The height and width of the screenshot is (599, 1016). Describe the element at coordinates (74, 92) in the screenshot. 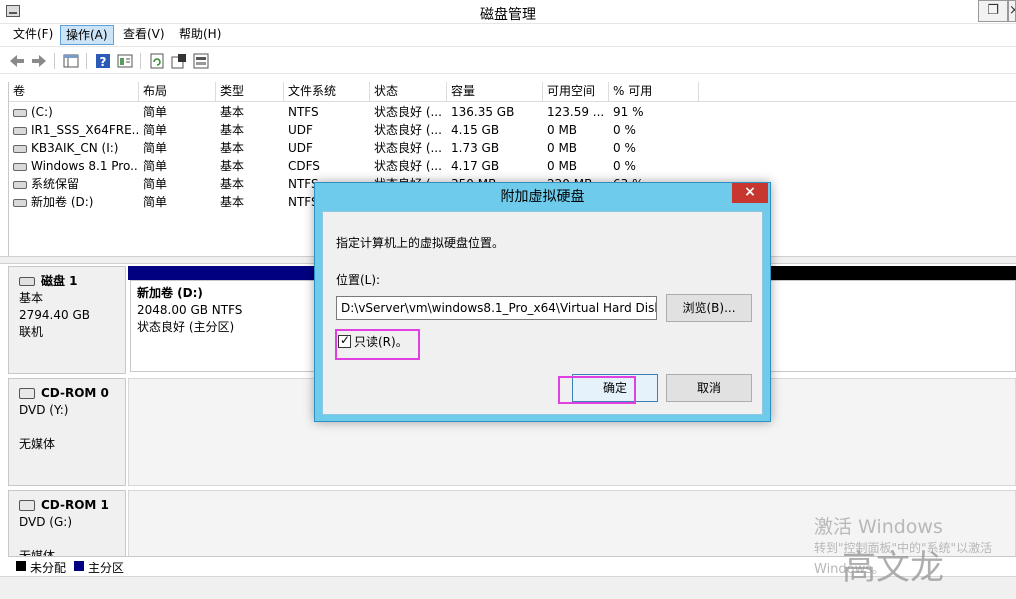

I see `column-header-volume: 卷` at that location.